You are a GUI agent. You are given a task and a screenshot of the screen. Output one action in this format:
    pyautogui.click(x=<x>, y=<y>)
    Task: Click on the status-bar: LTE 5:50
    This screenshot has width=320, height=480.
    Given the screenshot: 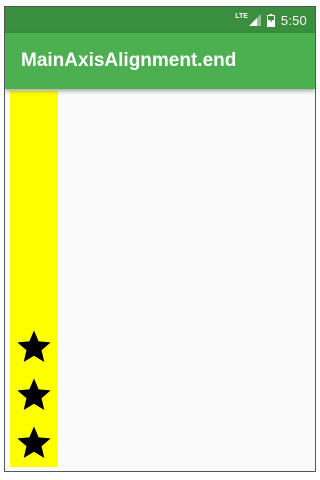 What is the action you would take?
    pyautogui.click(x=160, y=20)
    